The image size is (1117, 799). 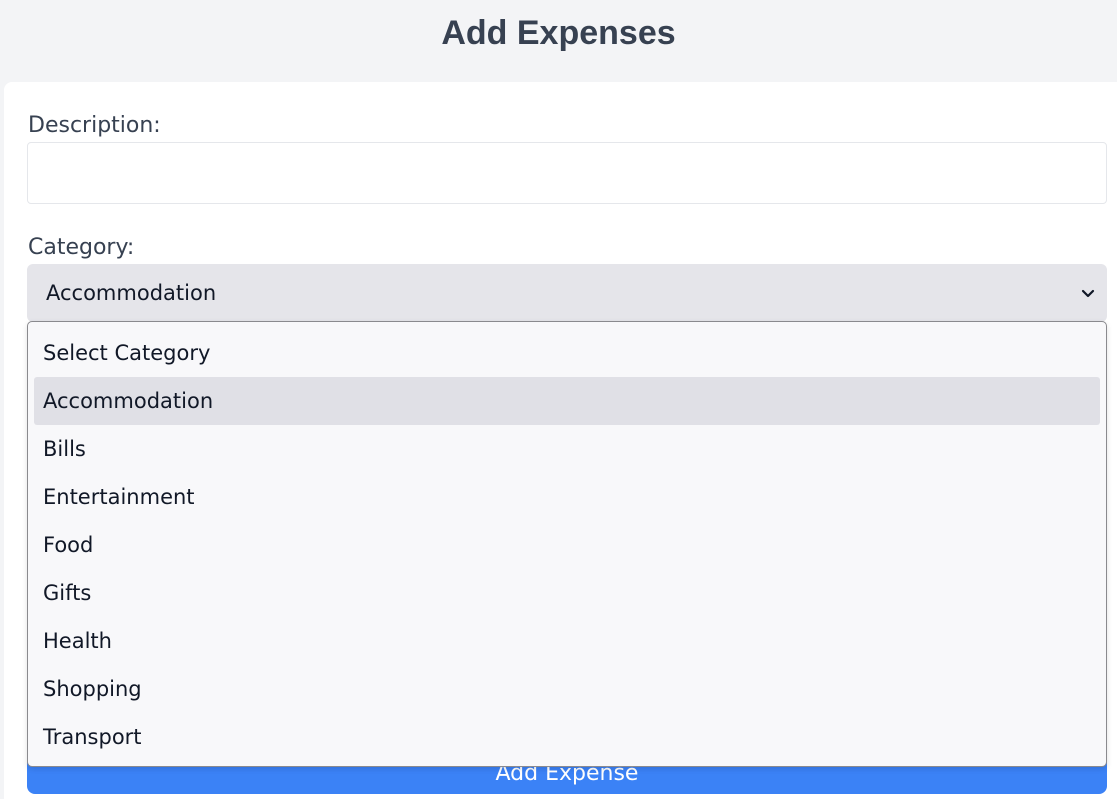 I want to click on dropdown-option: Accommodation, so click(x=567, y=401).